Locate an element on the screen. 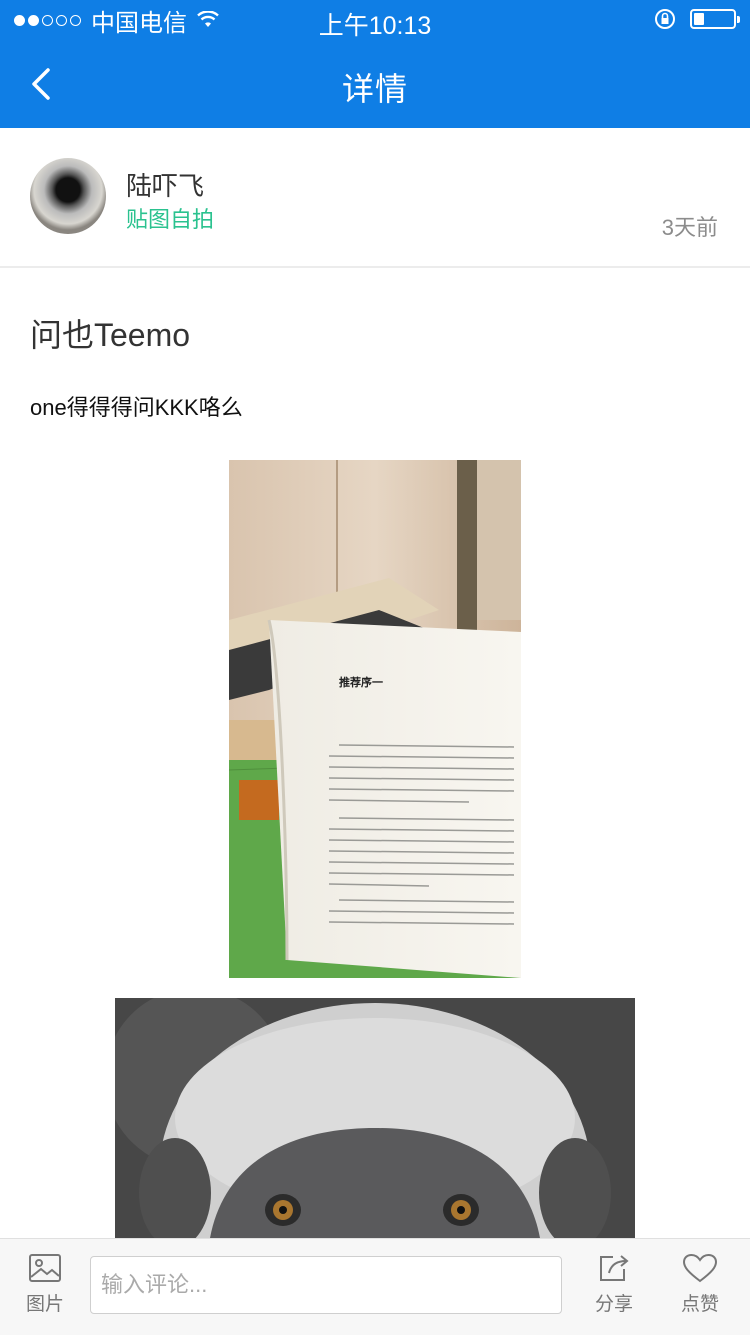 The height and width of the screenshot is (1335, 750). battery-icon is located at coordinates (715, 19).